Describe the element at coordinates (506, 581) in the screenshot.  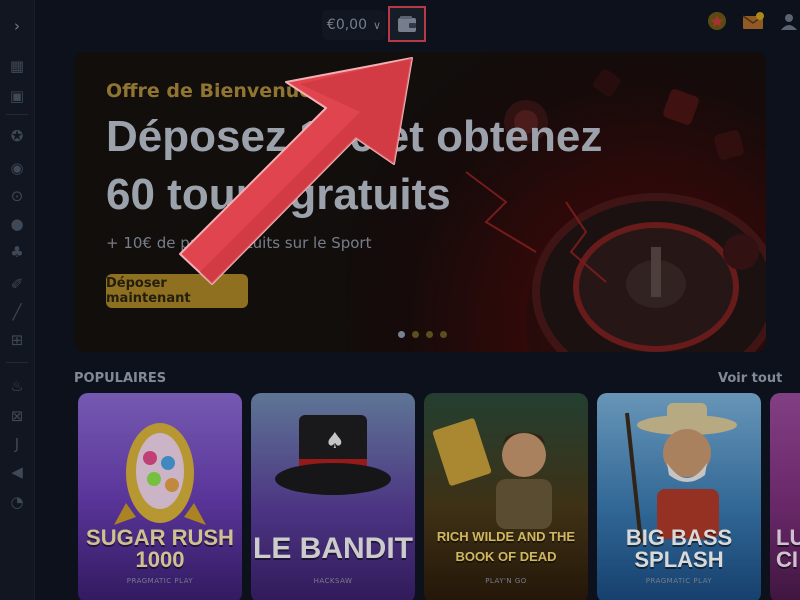
I see `game-provider: PLAY'N GO` at that location.